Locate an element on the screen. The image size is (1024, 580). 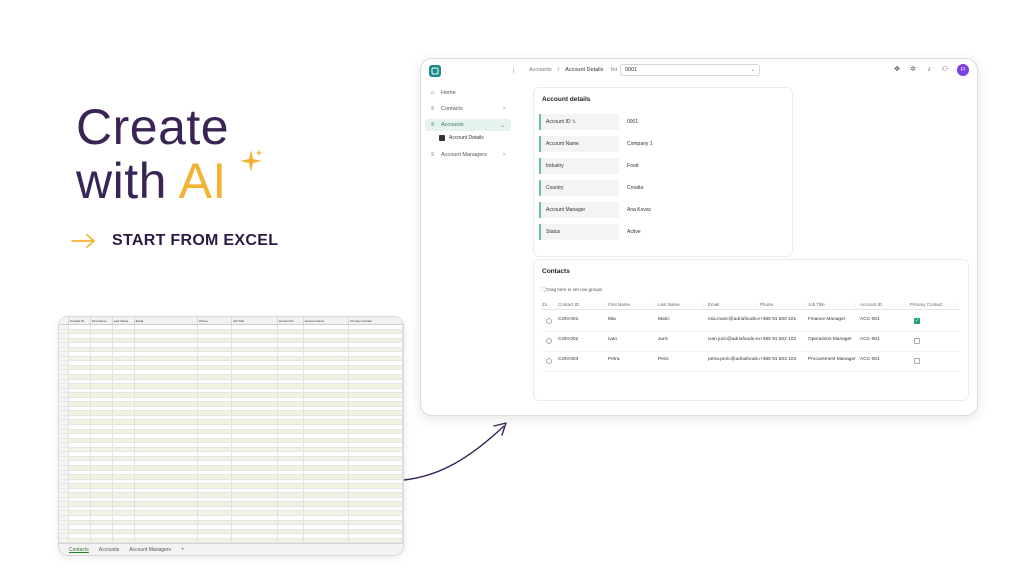
column-header-contact-id: Contact ID is located at coordinates (583, 305).